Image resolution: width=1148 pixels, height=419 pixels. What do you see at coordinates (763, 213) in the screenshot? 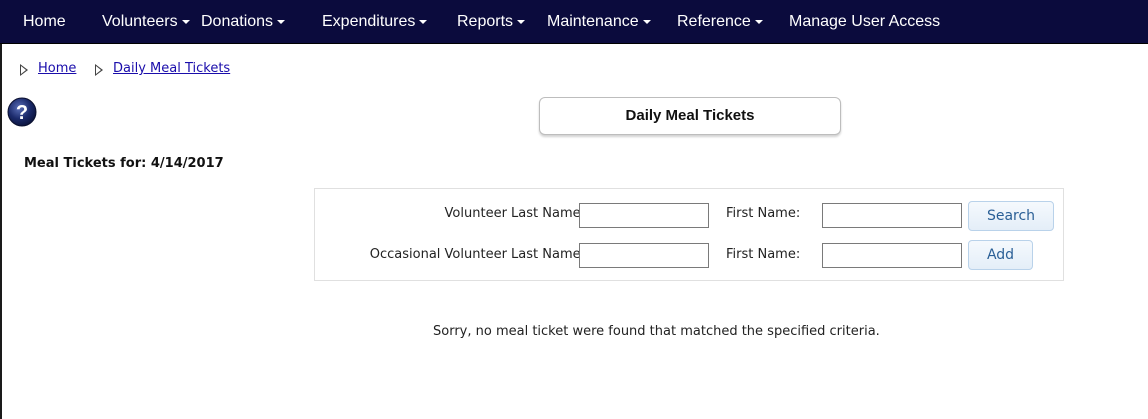
I see `volunteer-first-name-label: First Name:` at bounding box center [763, 213].